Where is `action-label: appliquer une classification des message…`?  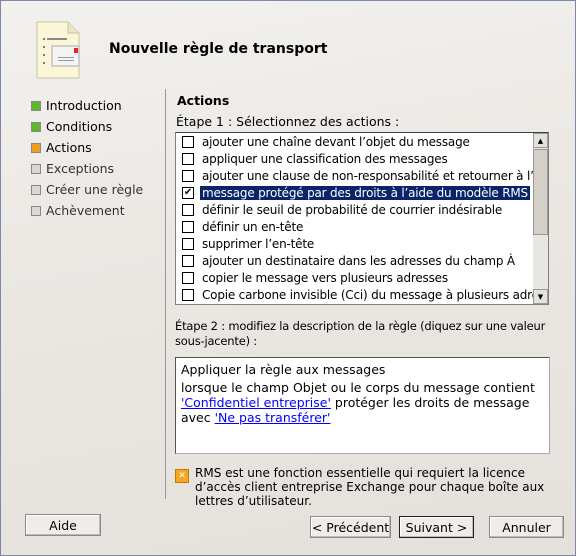
action-label: appliquer une classification des message… is located at coordinates (325, 158).